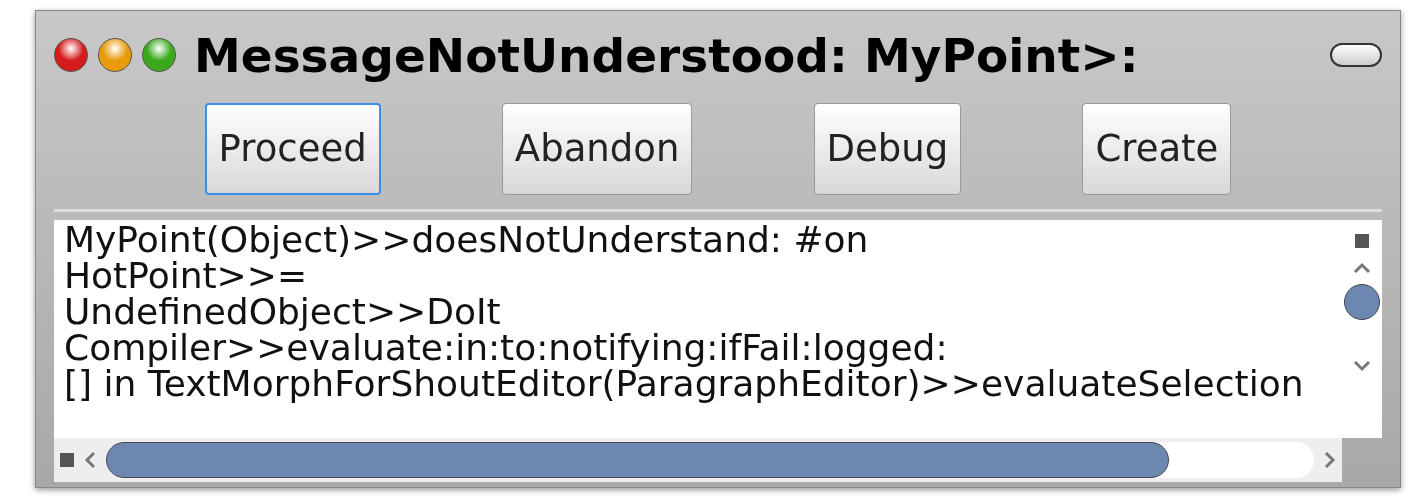 This screenshot has width=1408, height=496. What do you see at coordinates (703, 276) in the screenshot?
I see `stack-frame: HotPoint>>=` at bounding box center [703, 276].